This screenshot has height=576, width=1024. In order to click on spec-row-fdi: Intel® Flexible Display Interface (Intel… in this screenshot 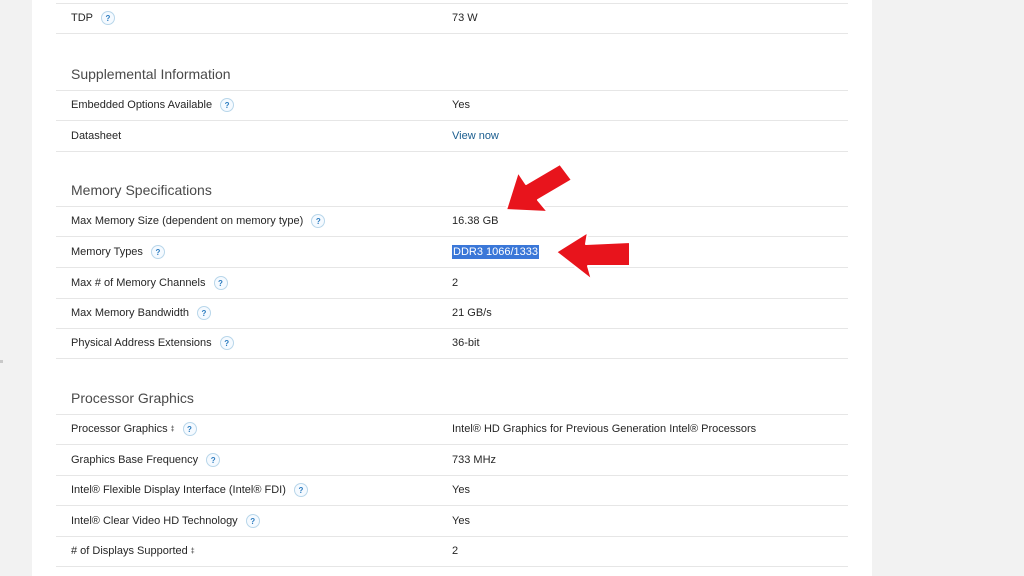, I will do `click(452, 490)`.